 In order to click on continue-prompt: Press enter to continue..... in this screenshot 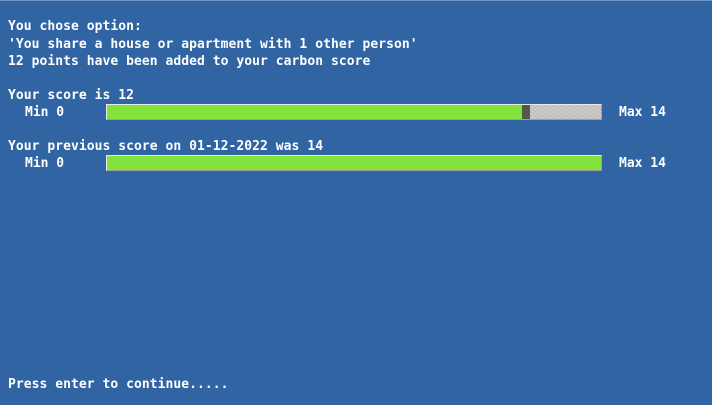, I will do `click(118, 384)`.